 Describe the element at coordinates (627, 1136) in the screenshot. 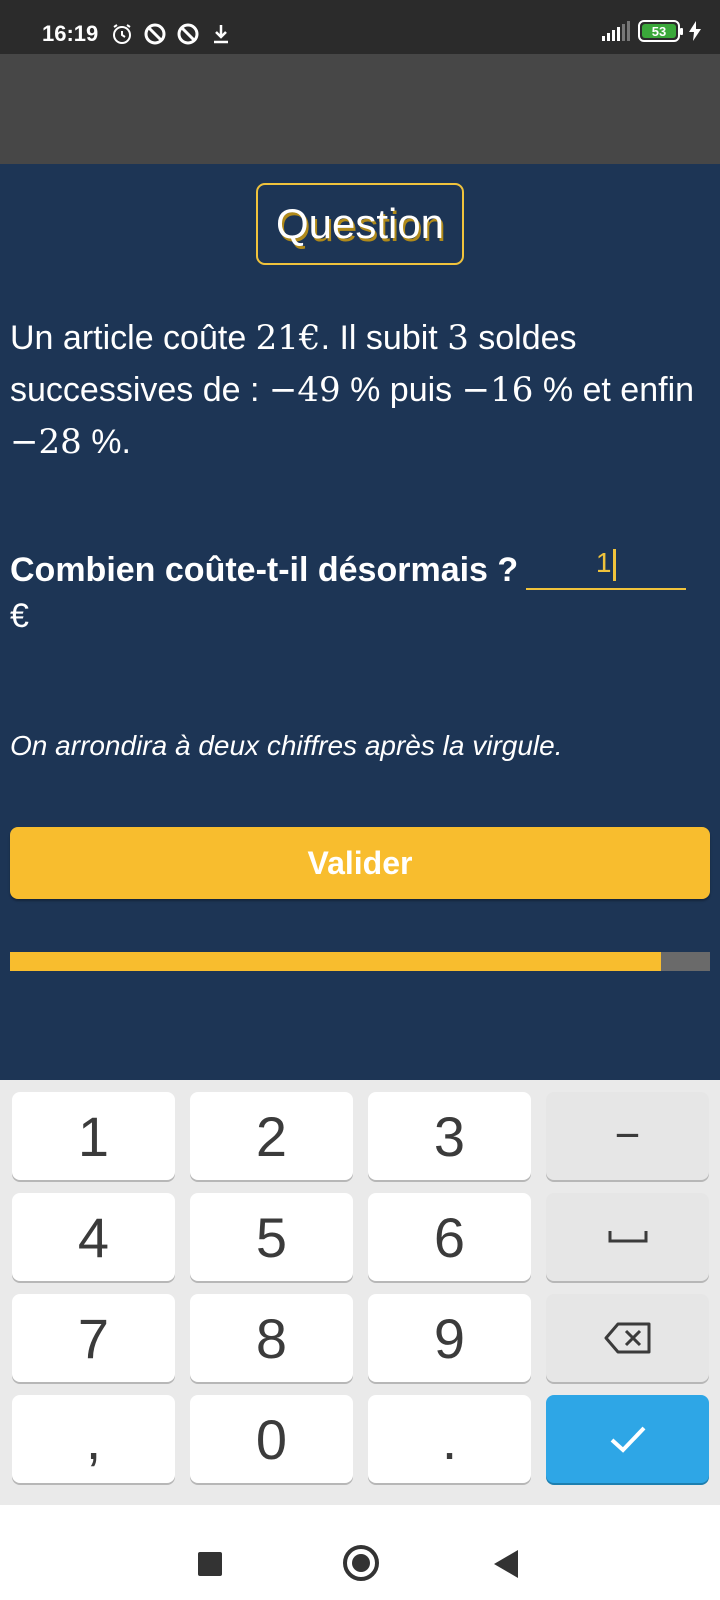

I see `key-minus: −` at that location.